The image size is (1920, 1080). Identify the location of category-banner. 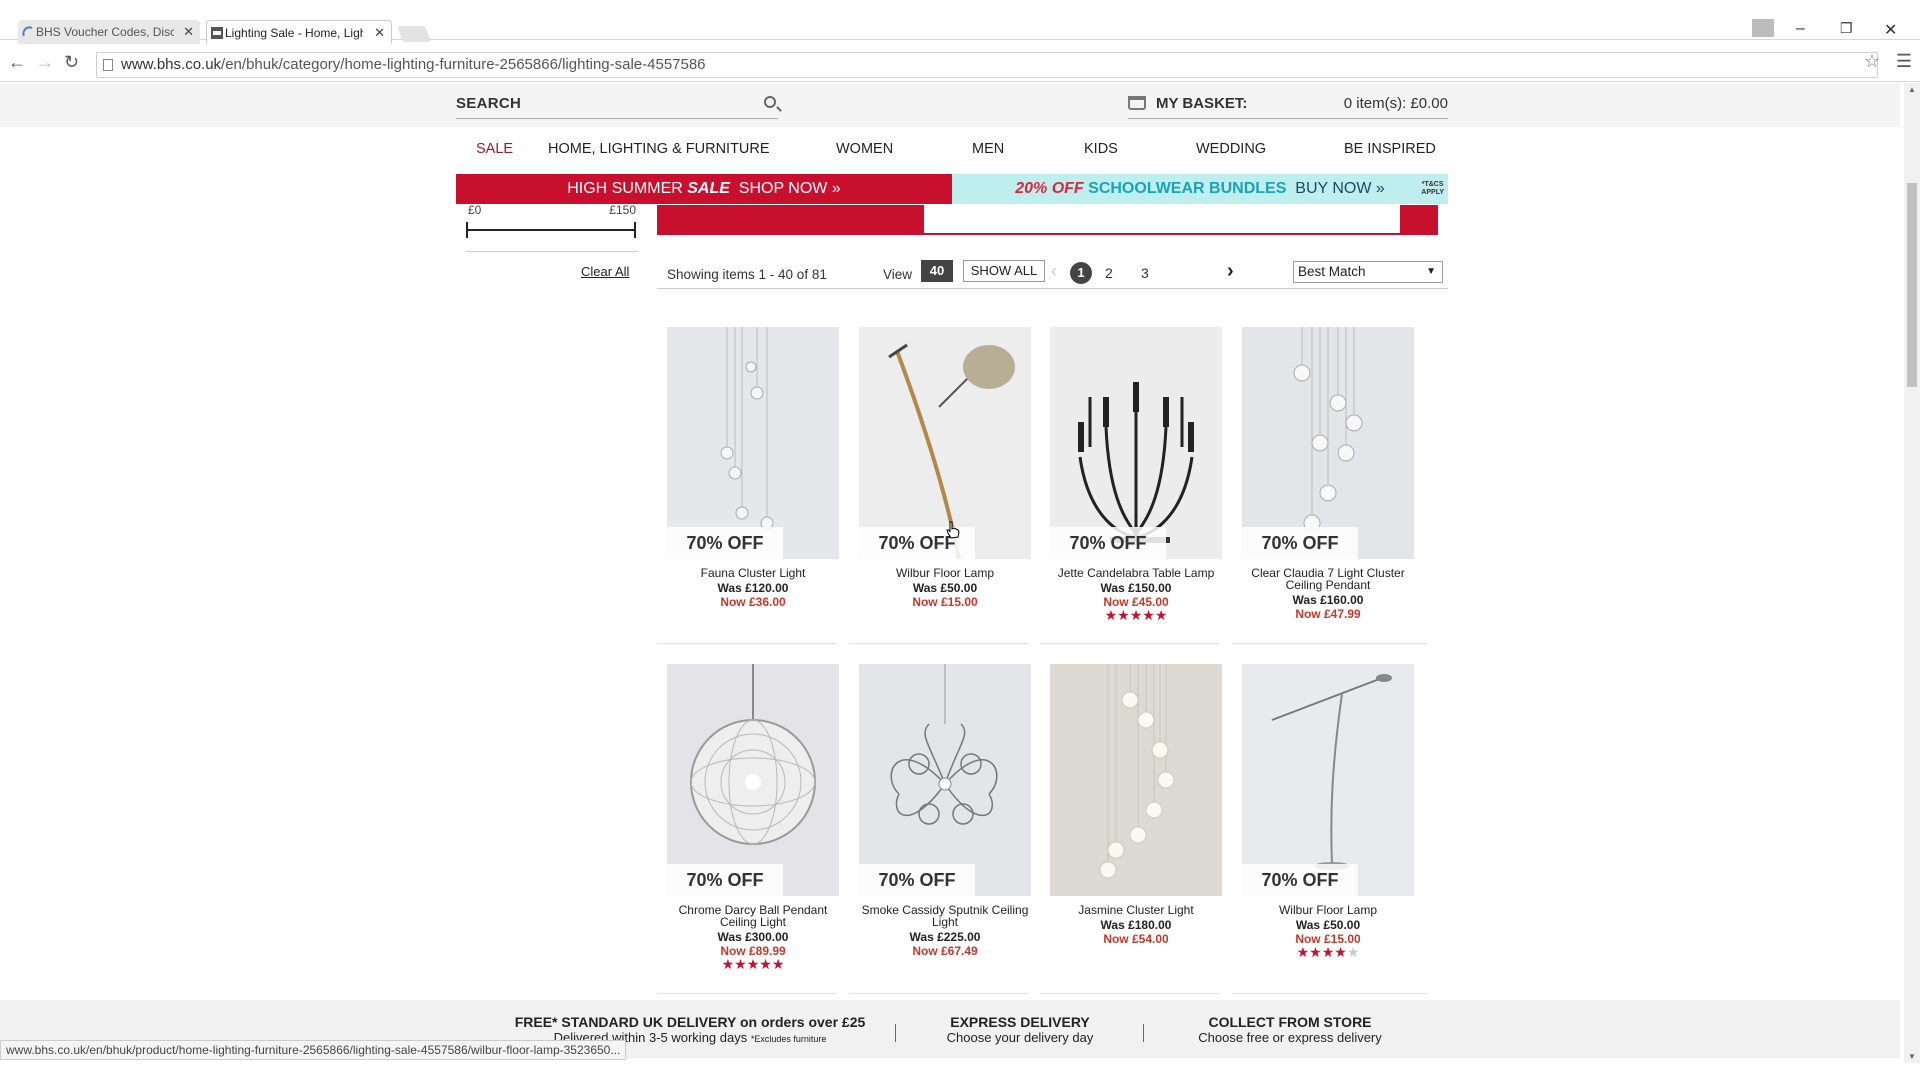
(1047, 220).